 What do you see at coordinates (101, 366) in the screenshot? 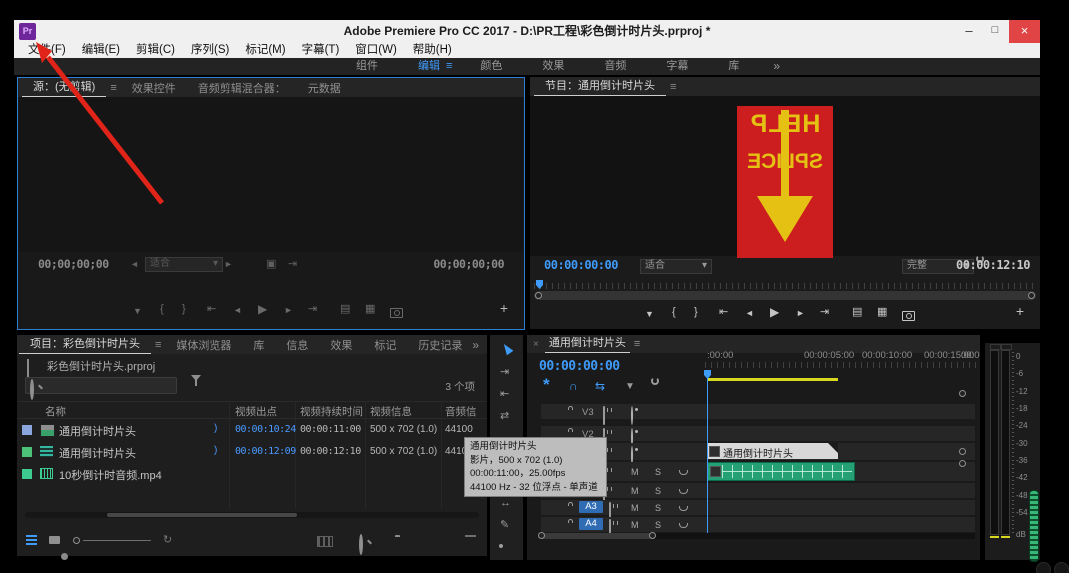
I see `project-file-name: 彩色倒计时片头.prproj` at bounding box center [101, 366].